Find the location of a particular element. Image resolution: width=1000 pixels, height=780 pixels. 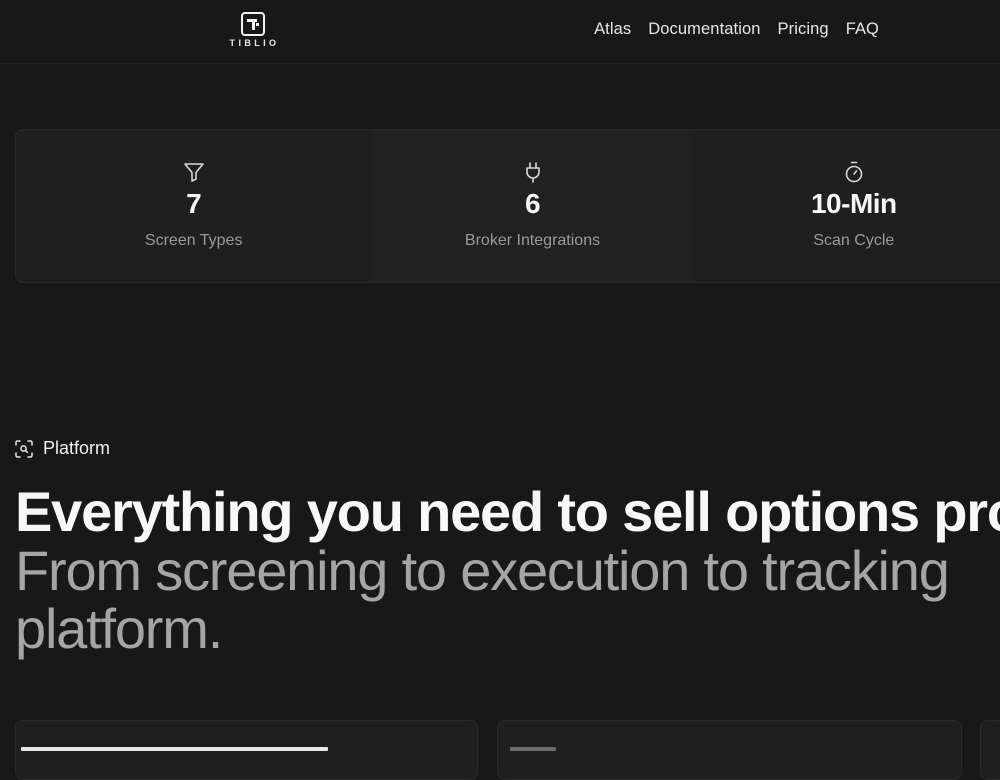

main-nav: Atlas Documentation Pricing FAQ is located at coordinates (736, 29).